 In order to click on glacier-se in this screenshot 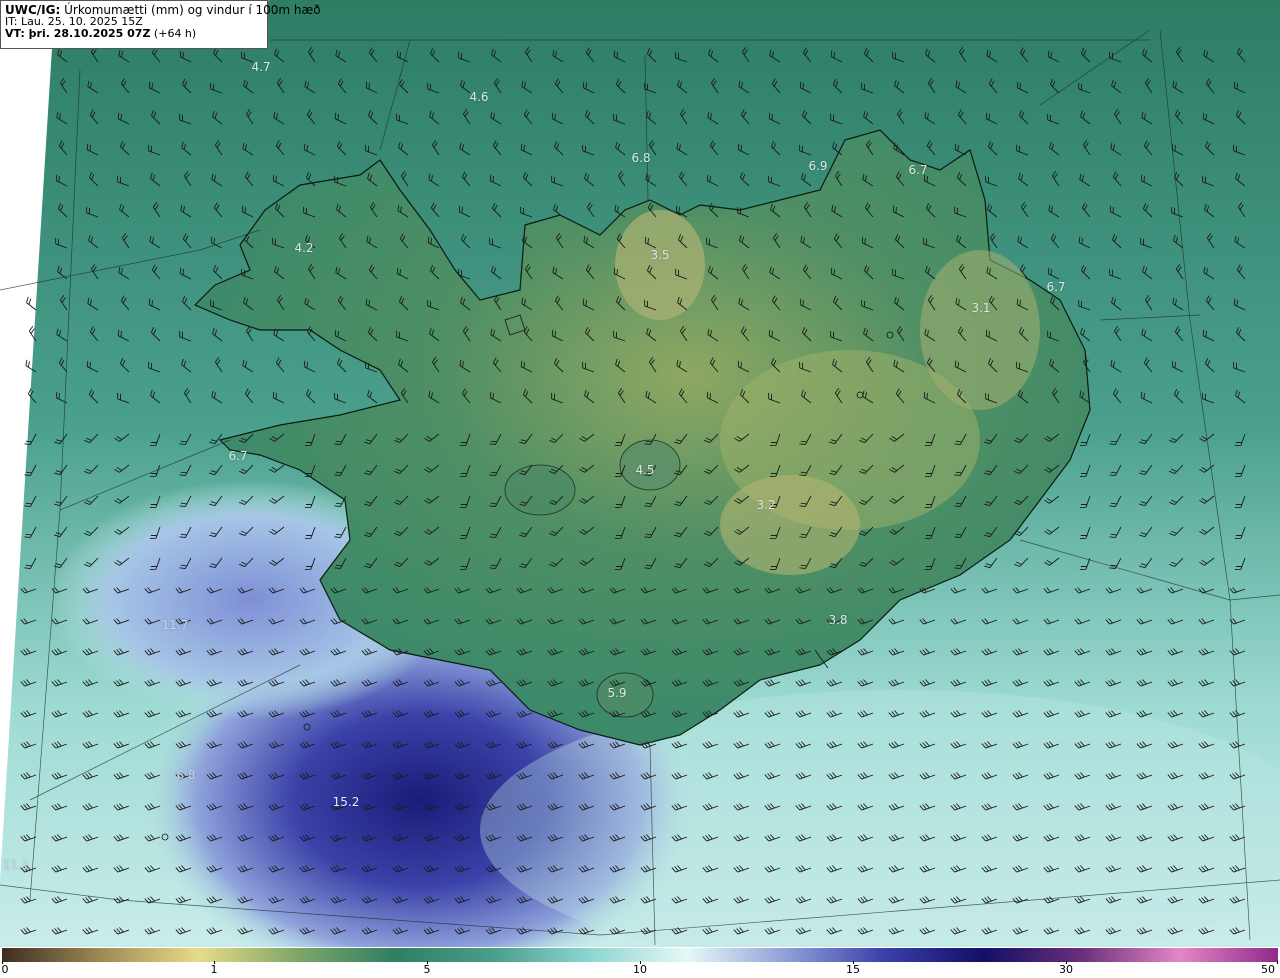, I will do `click(790, 525)`.